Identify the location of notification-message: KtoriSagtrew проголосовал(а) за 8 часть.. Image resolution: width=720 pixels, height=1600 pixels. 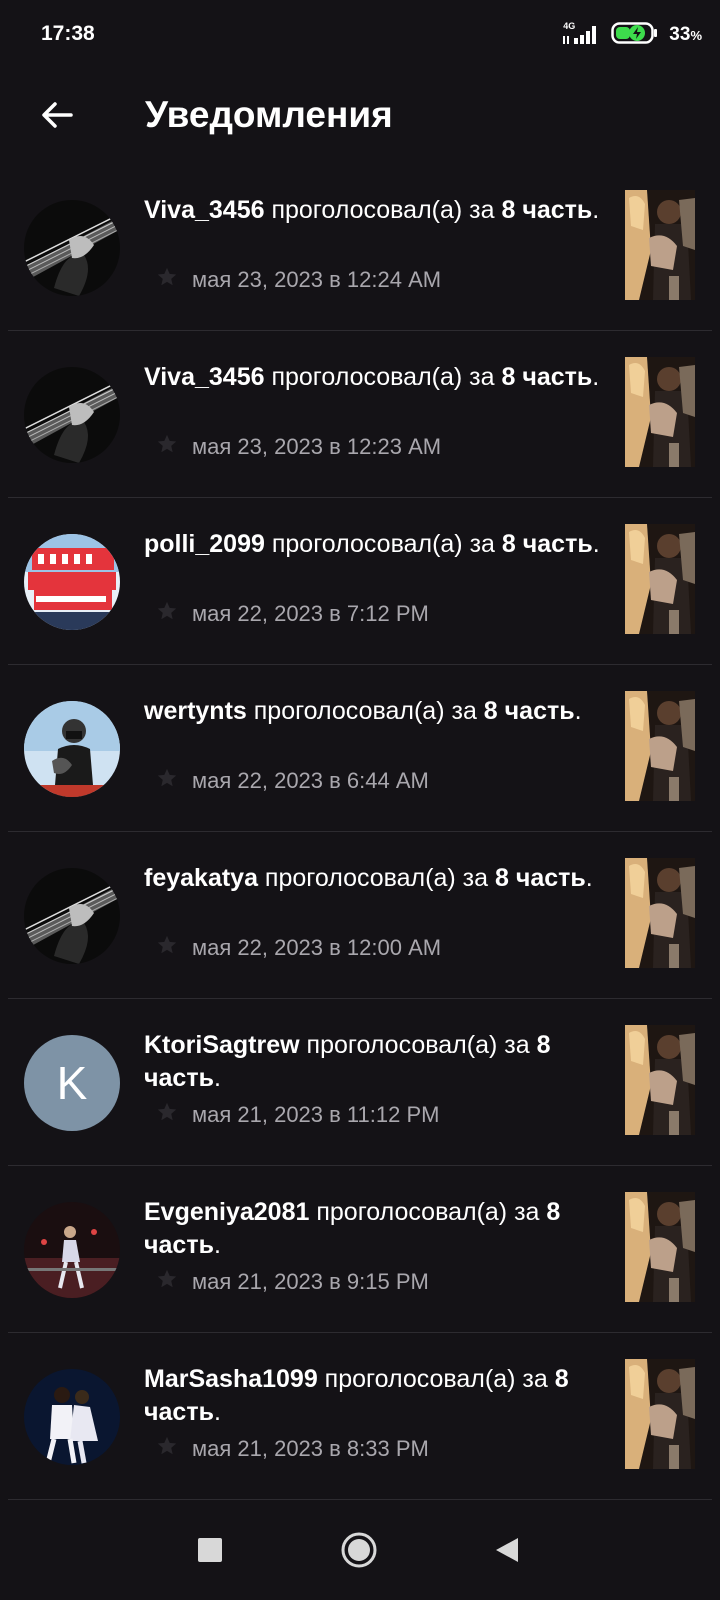
(347, 1061).